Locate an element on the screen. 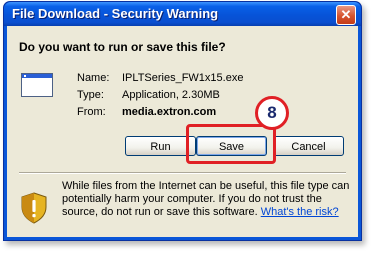  program-window-icon is located at coordinates (37, 85).